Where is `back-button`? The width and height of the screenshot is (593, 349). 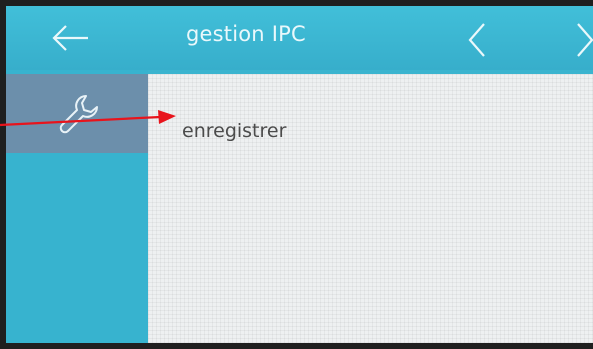 back-button is located at coordinates (70, 38).